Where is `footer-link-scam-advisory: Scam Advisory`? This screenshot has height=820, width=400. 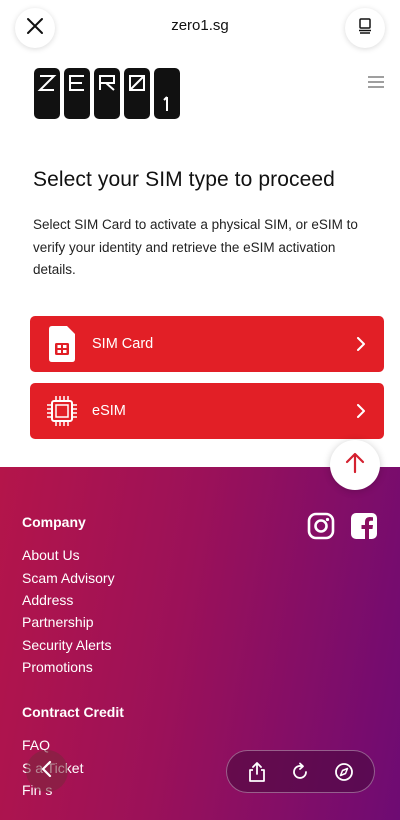
footer-link-scam-advisory: Scam Advisory is located at coordinates (68, 578).